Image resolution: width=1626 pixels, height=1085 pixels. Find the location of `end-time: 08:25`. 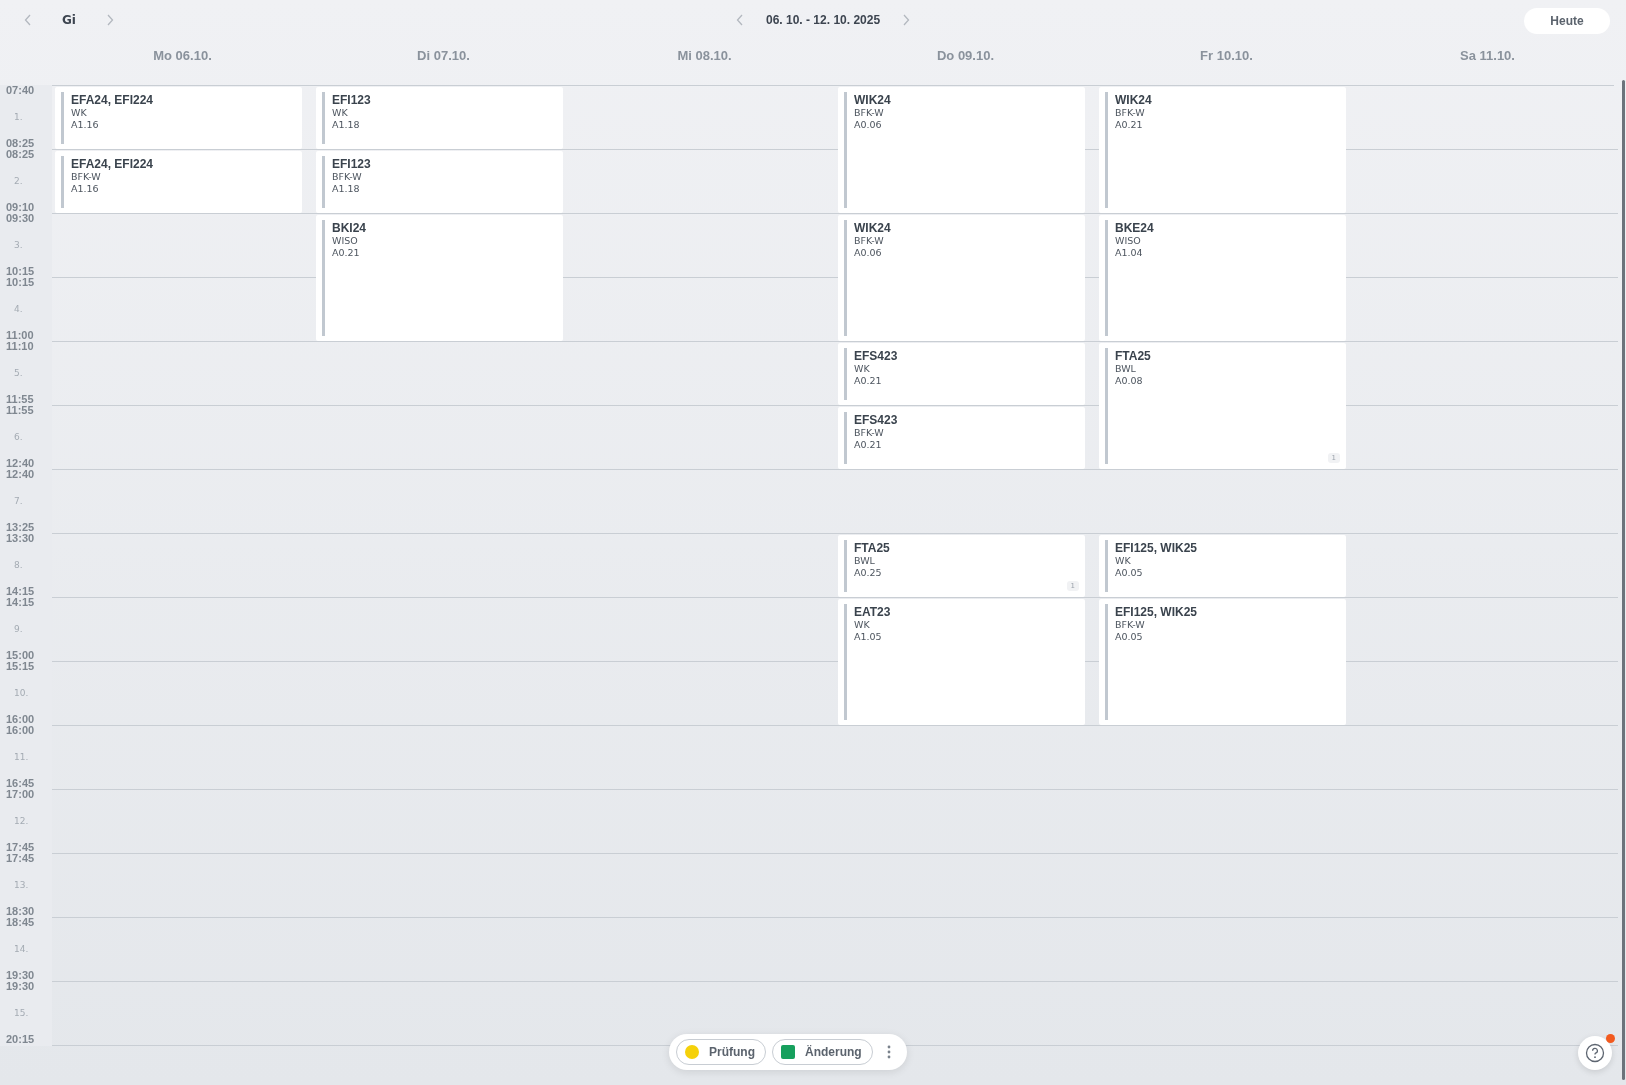

end-time: 08:25 is located at coordinates (21, 143).